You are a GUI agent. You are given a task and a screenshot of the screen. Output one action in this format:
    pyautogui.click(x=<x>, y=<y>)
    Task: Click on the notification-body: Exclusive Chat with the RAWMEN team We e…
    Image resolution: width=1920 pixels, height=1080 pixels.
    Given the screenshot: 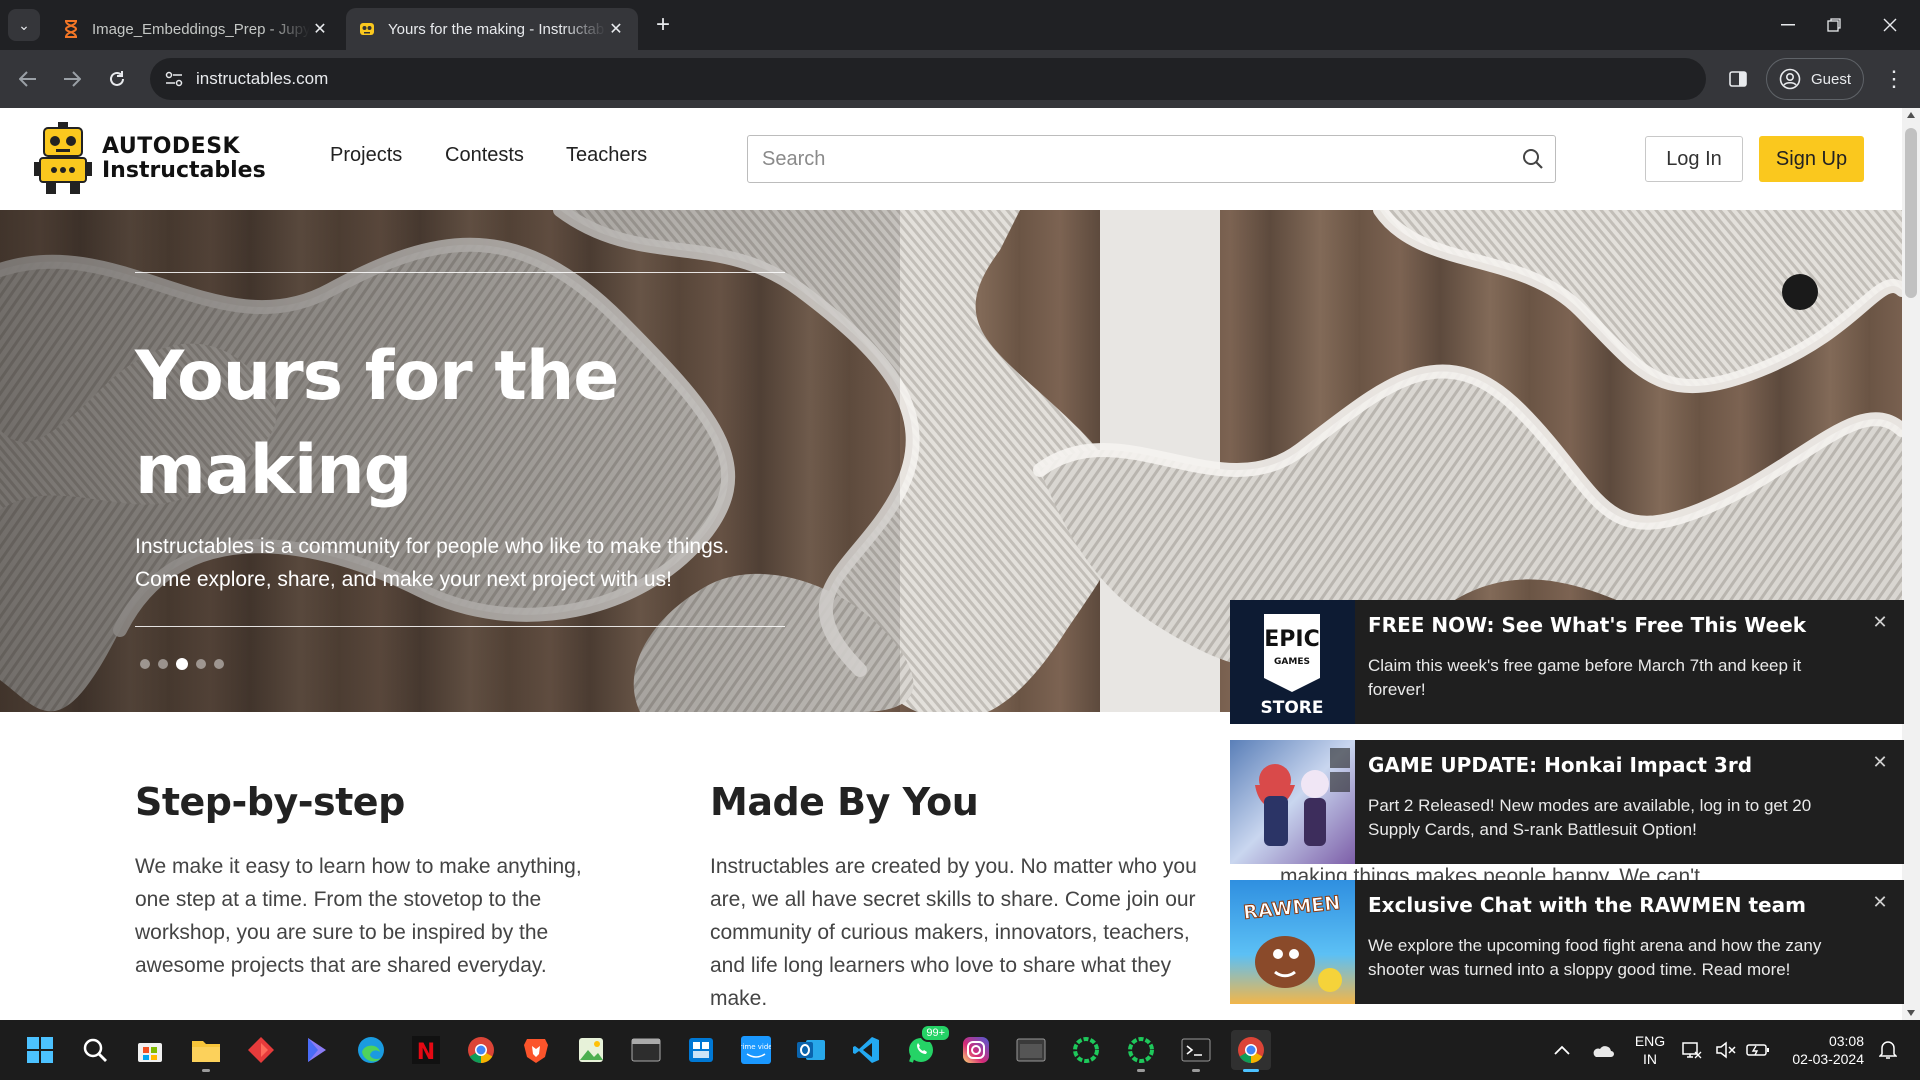 What is the action you would take?
    pyautogui.click(x=1629, y=942)
    